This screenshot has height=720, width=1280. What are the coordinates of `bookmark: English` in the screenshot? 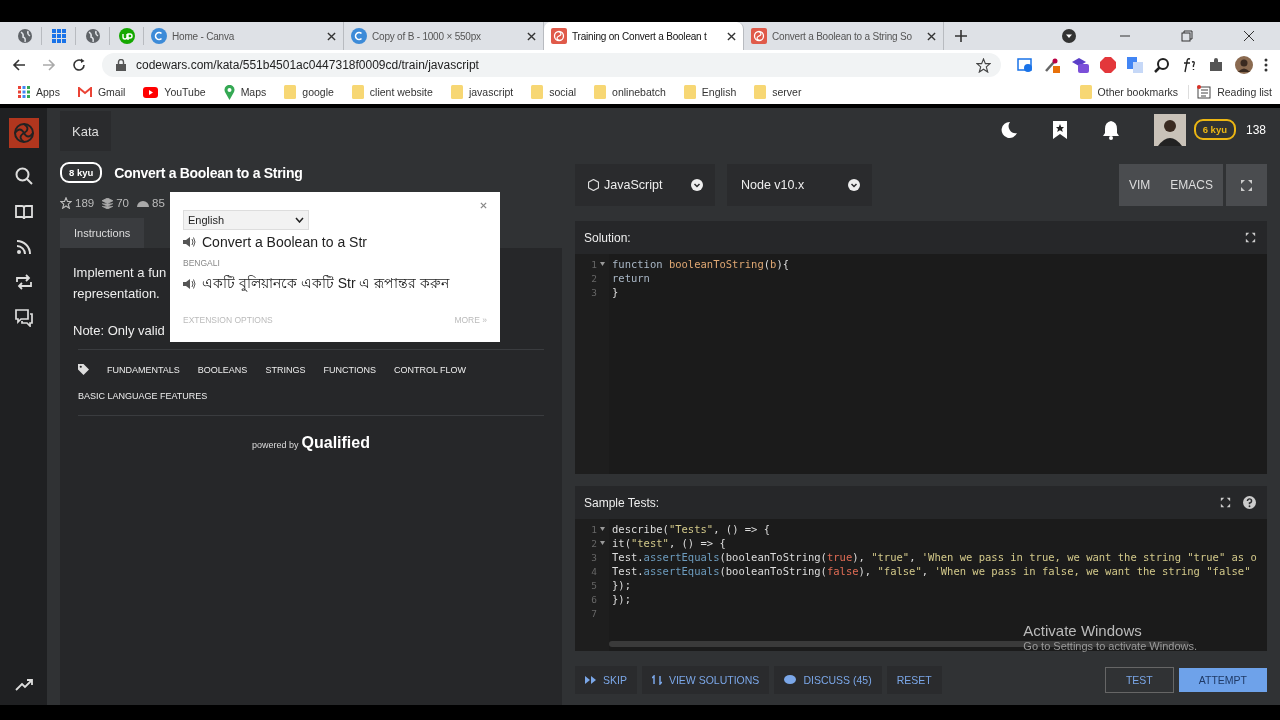 It's located at (710, 92).